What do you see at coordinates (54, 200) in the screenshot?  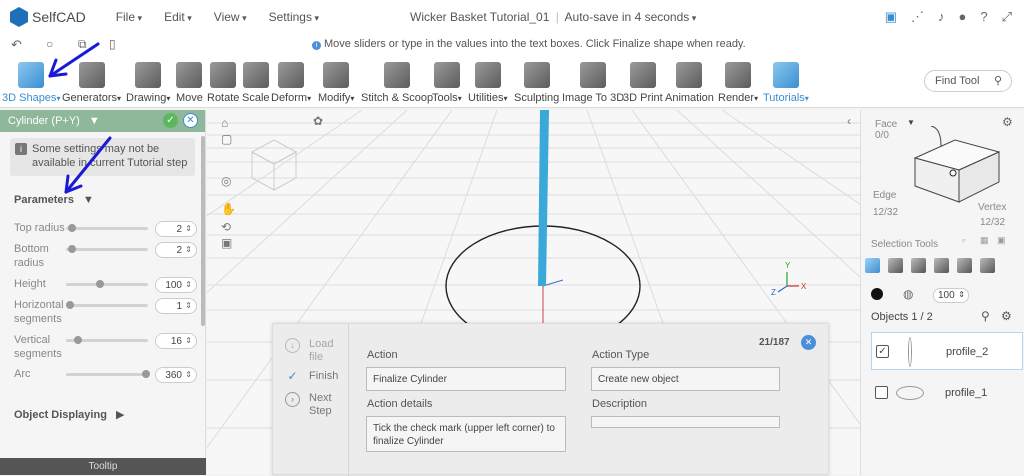 I see `parameters-header: Parameters ▼` at bounding box center [54, 200].